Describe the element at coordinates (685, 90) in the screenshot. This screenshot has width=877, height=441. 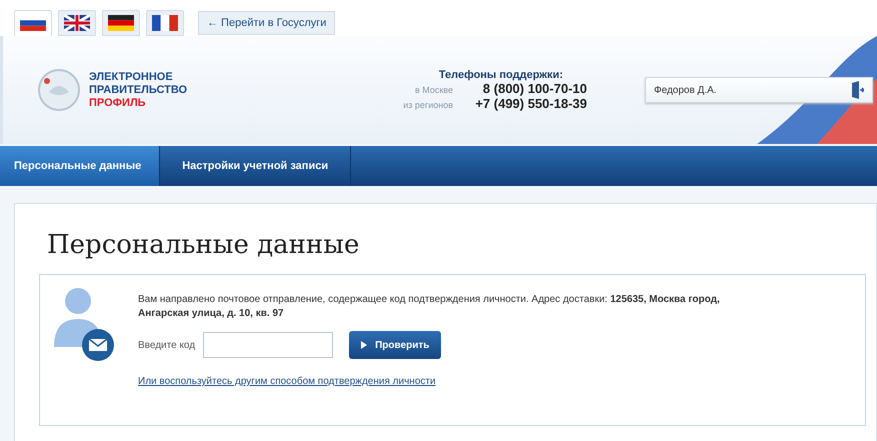
I see `user-name: Федоров Д.А.` at that location.